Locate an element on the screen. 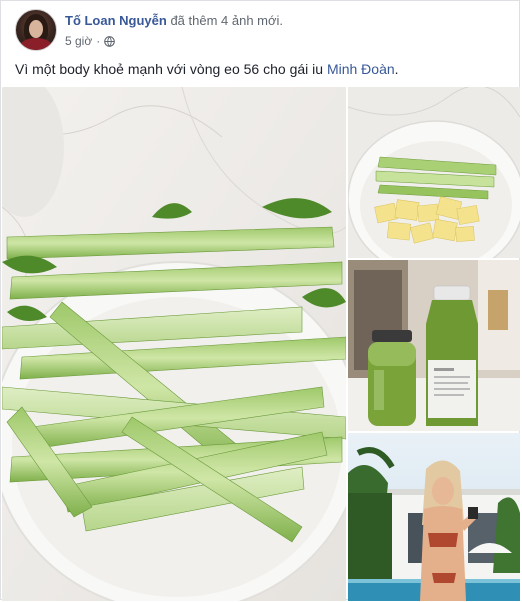 This screenshot has width=522, height=602. avatar-shoulders is located at coordinates (36, 44).